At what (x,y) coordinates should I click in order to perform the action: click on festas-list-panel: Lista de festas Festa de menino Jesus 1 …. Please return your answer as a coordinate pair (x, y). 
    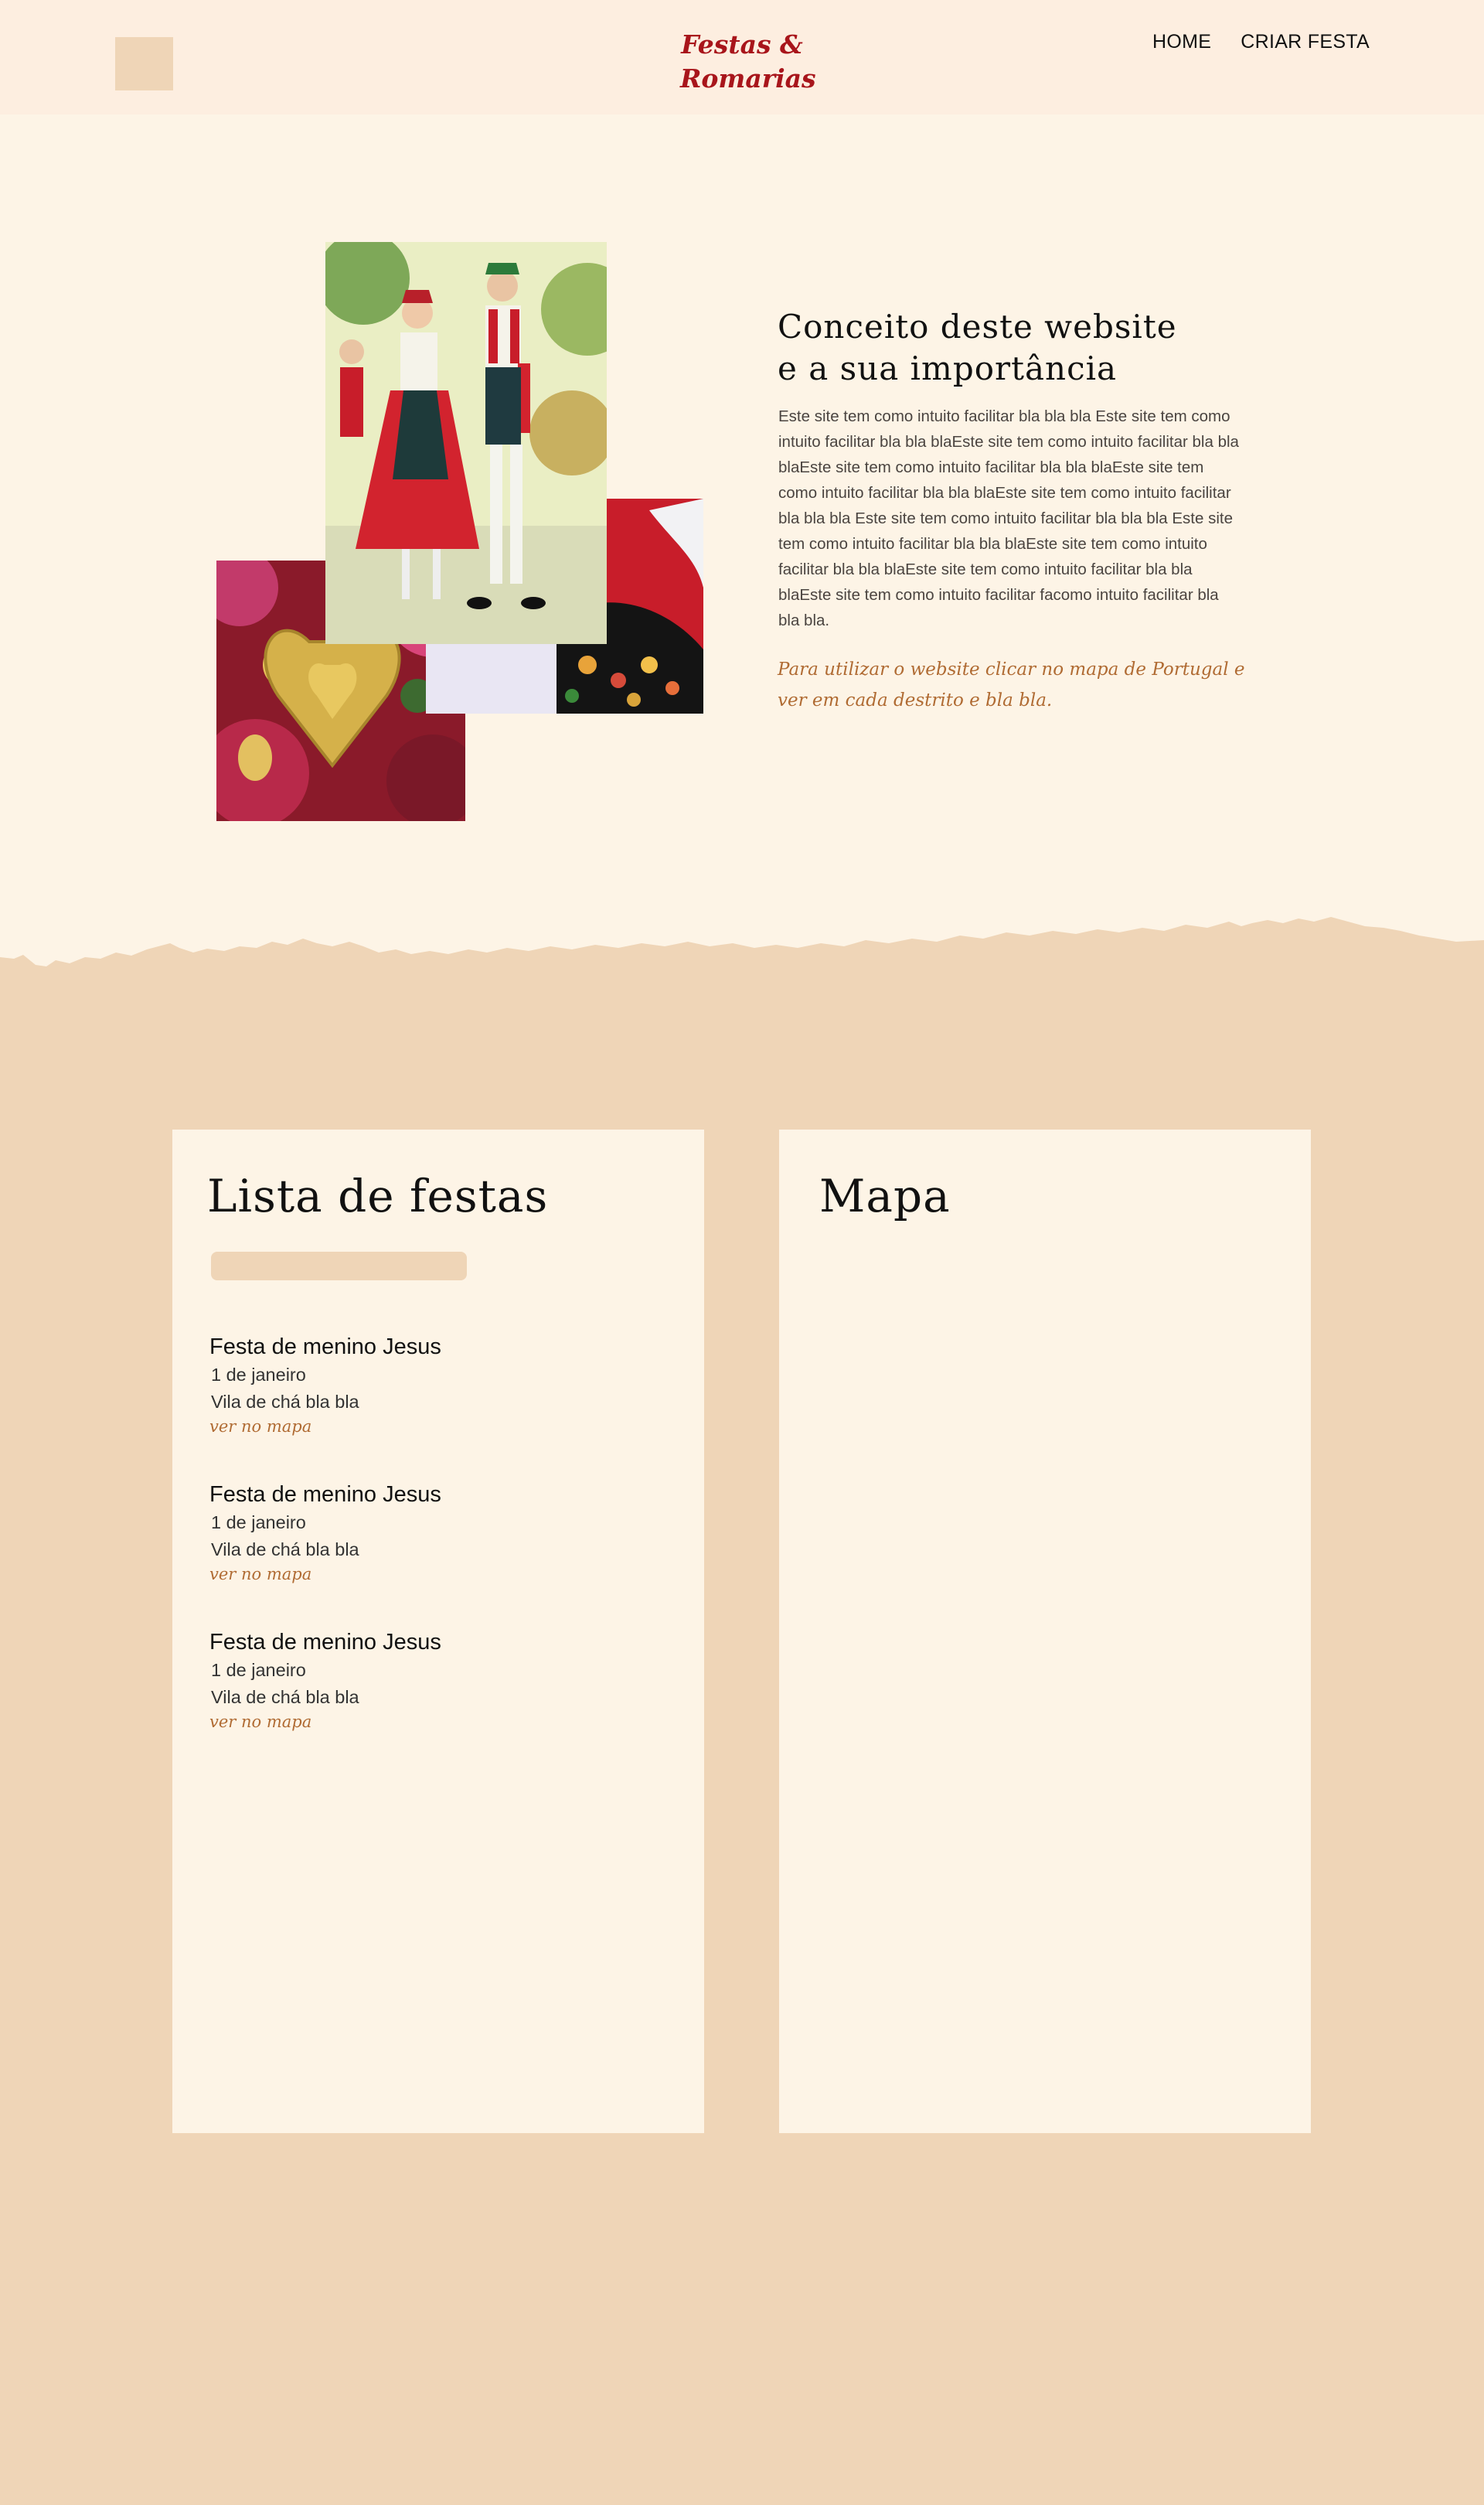
    Looking at the image, I should click on (438, 1631).